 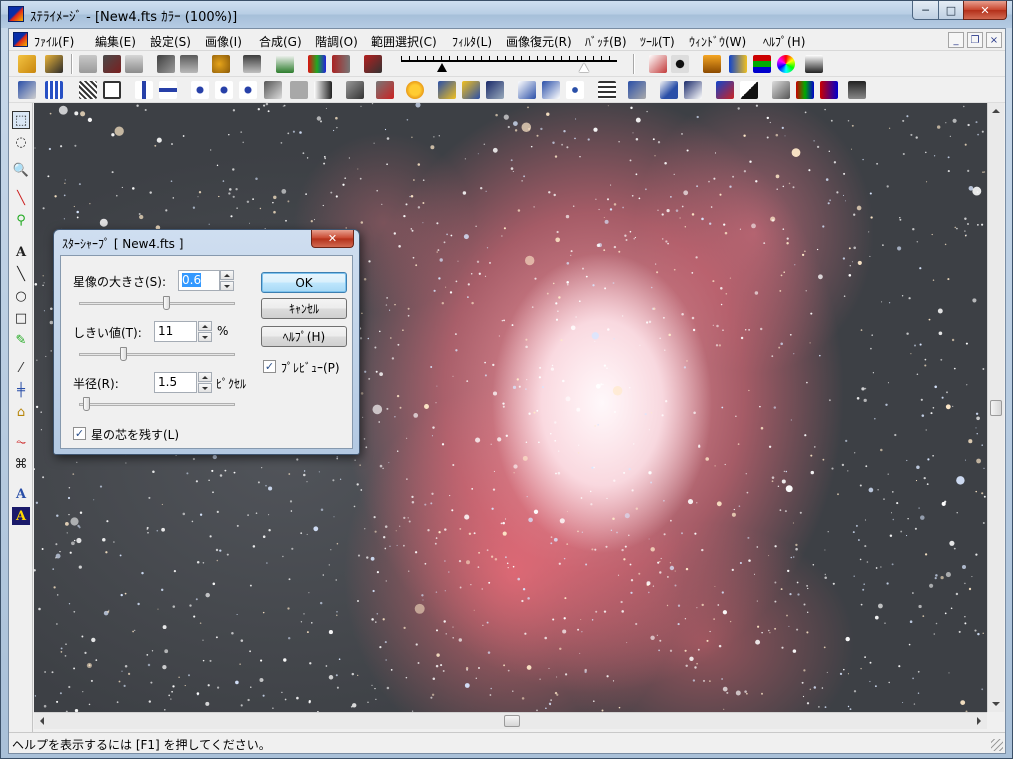 I want to click on menu-settings: 設定(S), so click(x=170, y=41).